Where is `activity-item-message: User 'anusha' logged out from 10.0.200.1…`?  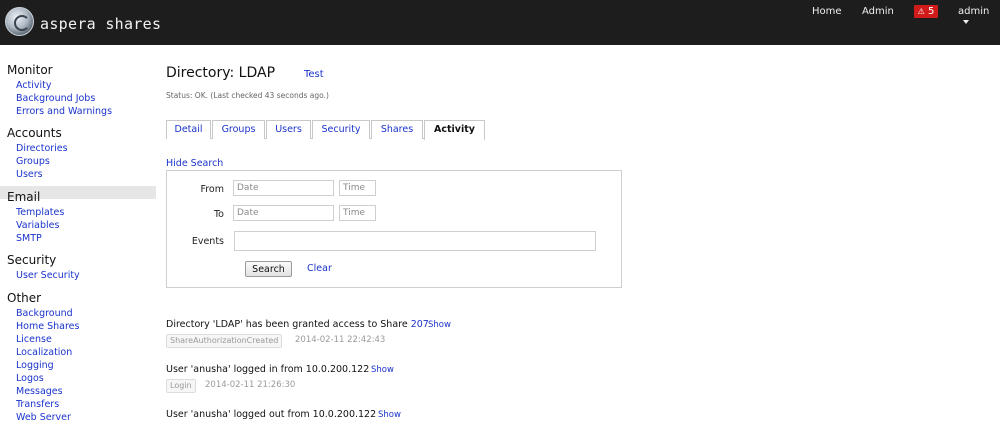 activity-item-message: User 'anusha' logged out from 10.0.200.1… is located at coordinates (271, 414).